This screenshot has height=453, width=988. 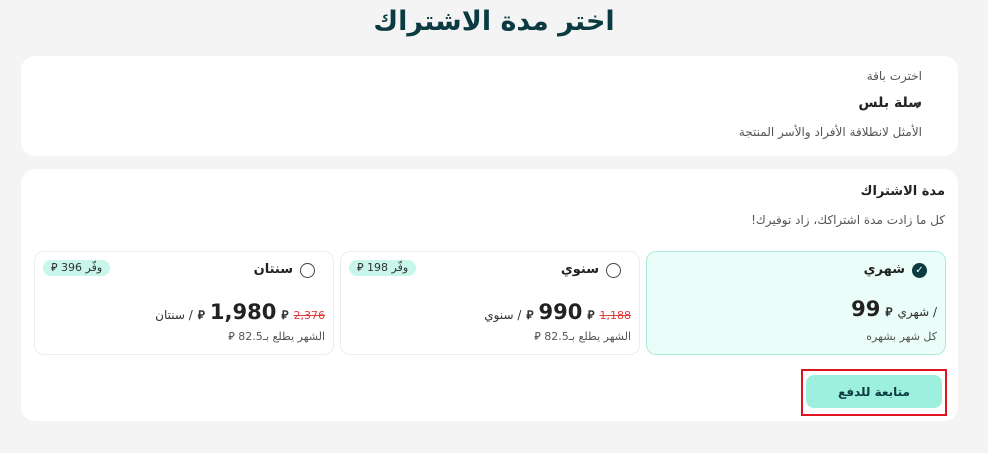 I want to click on price-row: 1,188 ⃁ 990 ⃁ / سنوي, so click(x=557, y=312).